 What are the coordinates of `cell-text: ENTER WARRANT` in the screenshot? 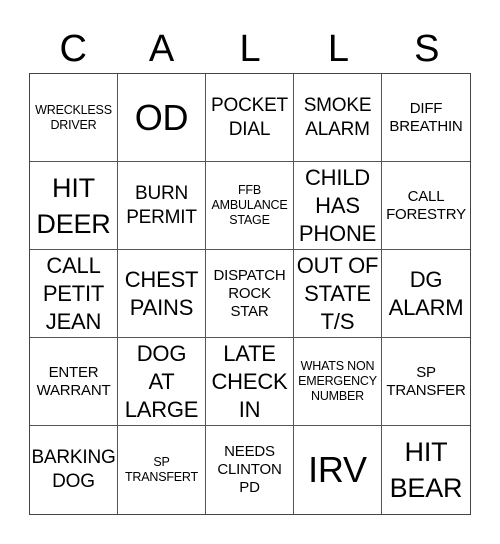 It's located at (73, 381).